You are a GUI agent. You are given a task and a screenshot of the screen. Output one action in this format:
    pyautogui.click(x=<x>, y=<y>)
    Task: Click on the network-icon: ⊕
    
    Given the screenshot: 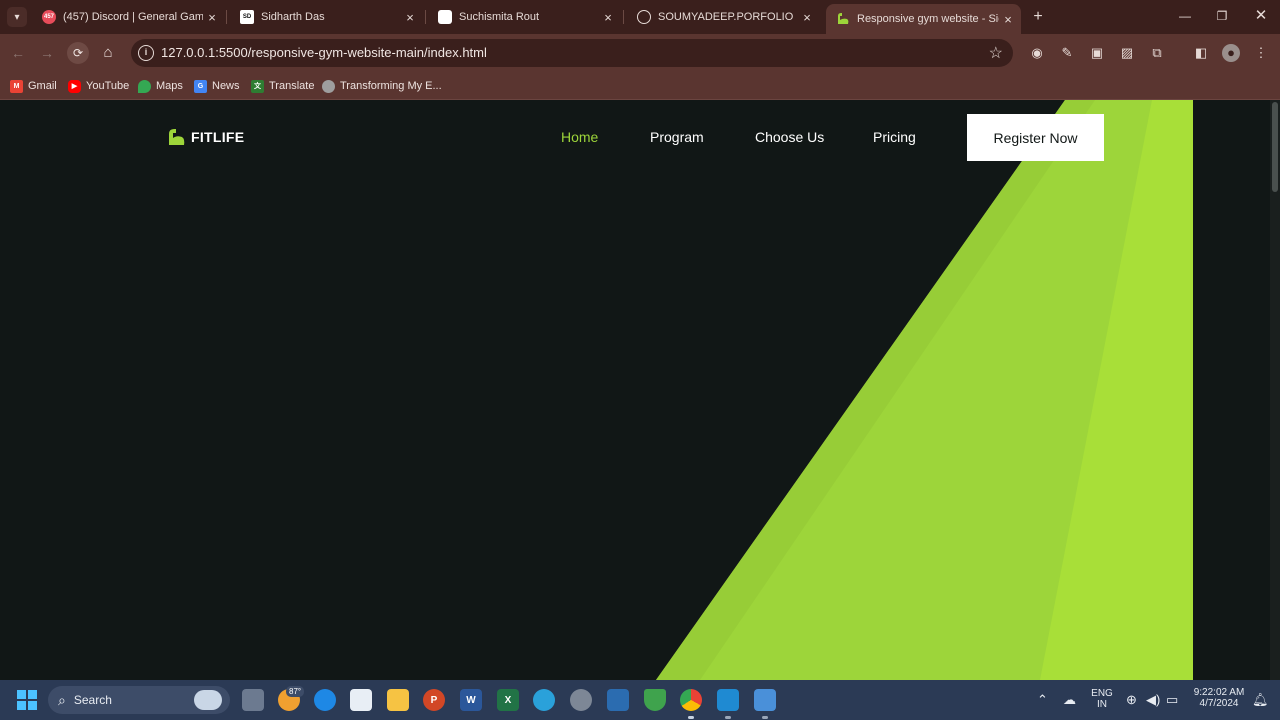 What is the action you would take?
    pyautogui.click(x=1131, y=700)
    